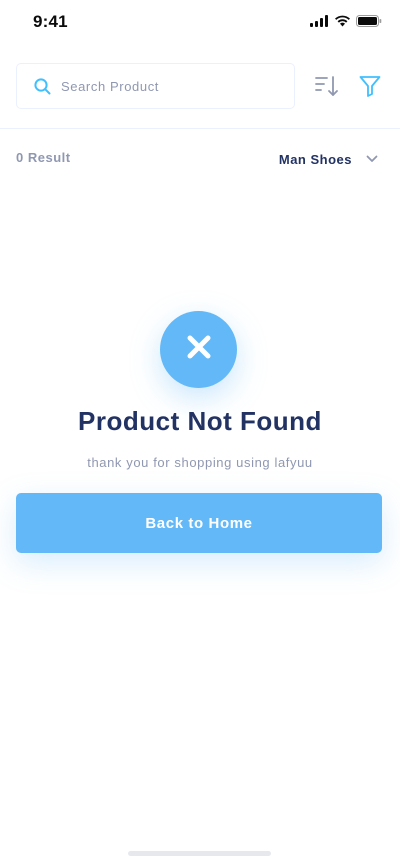  What do you see at coordinates (42, 86) in the screenshot?
I see `search-icon` at bounding box center [42, 86].